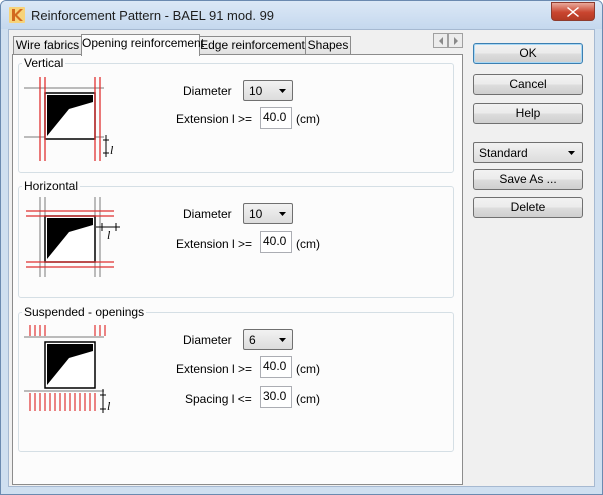 The image size is (603, 495). Describe the element at coordinates (214, 244) in the screenshot. I see `horizontal-extension-label: Extension l >=` at that location.